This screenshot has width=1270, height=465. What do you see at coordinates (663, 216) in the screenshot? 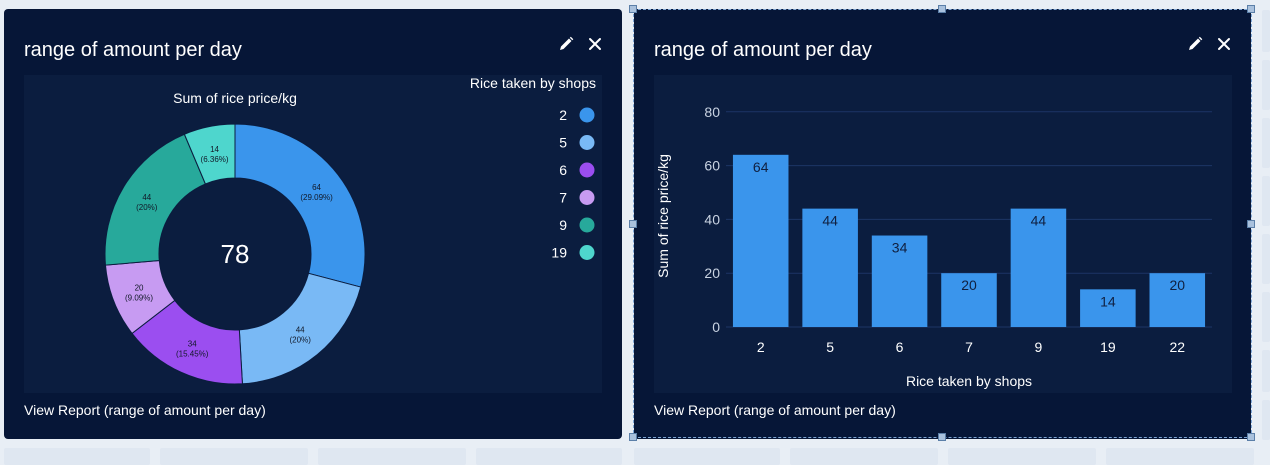
I see `y-axis-title: Sum of rice price/kg` at bounding box center [663, 216].